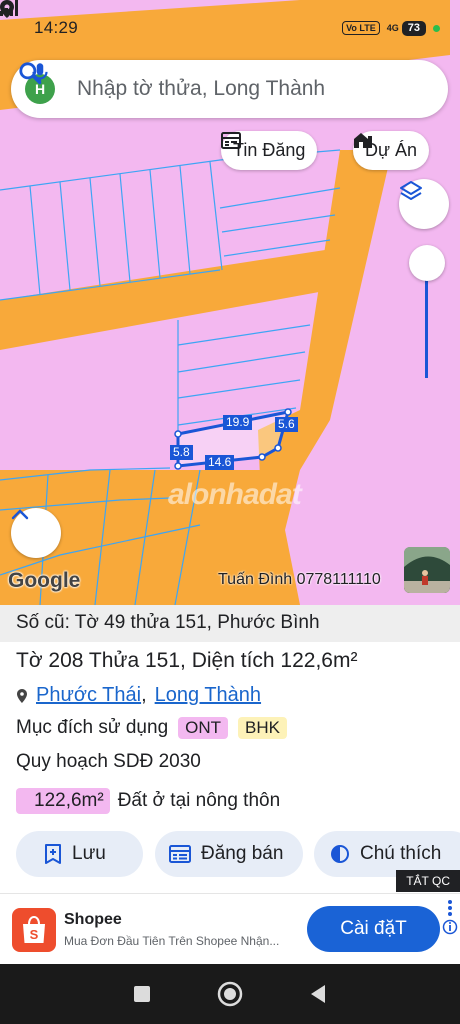  I want to click on post-sale-button: Đăng bán, so click(229, 854).